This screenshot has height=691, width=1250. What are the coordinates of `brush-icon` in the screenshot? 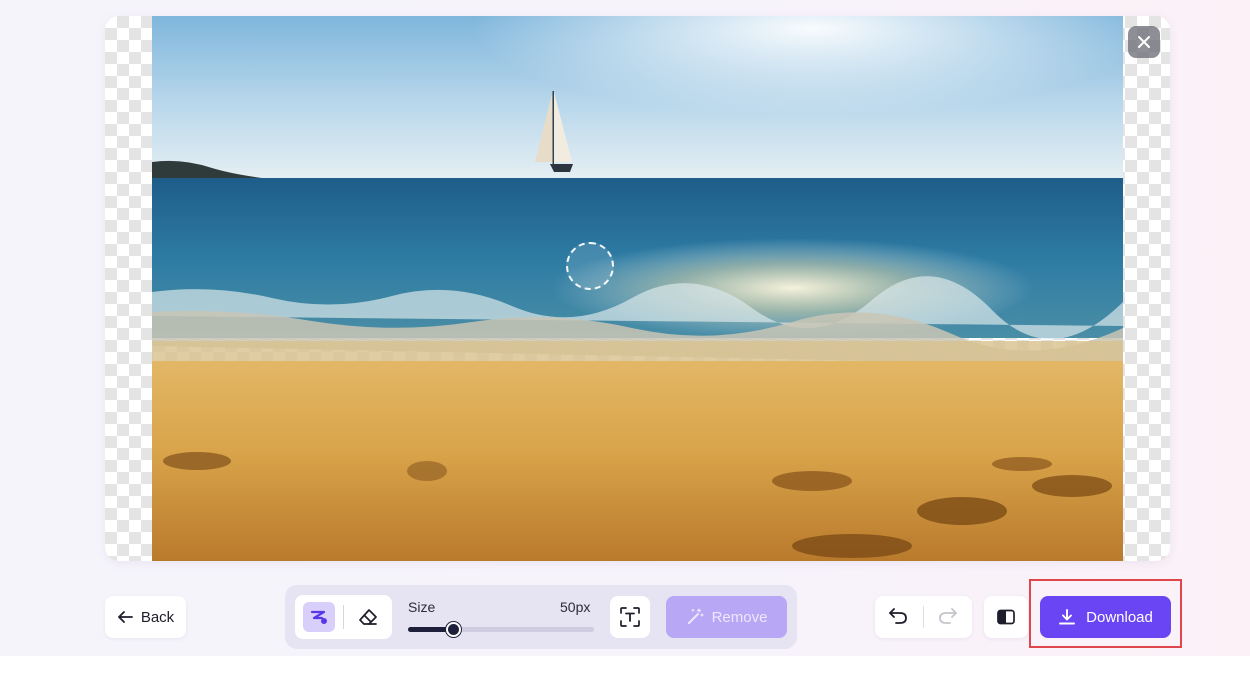 It's located at (318, 617).